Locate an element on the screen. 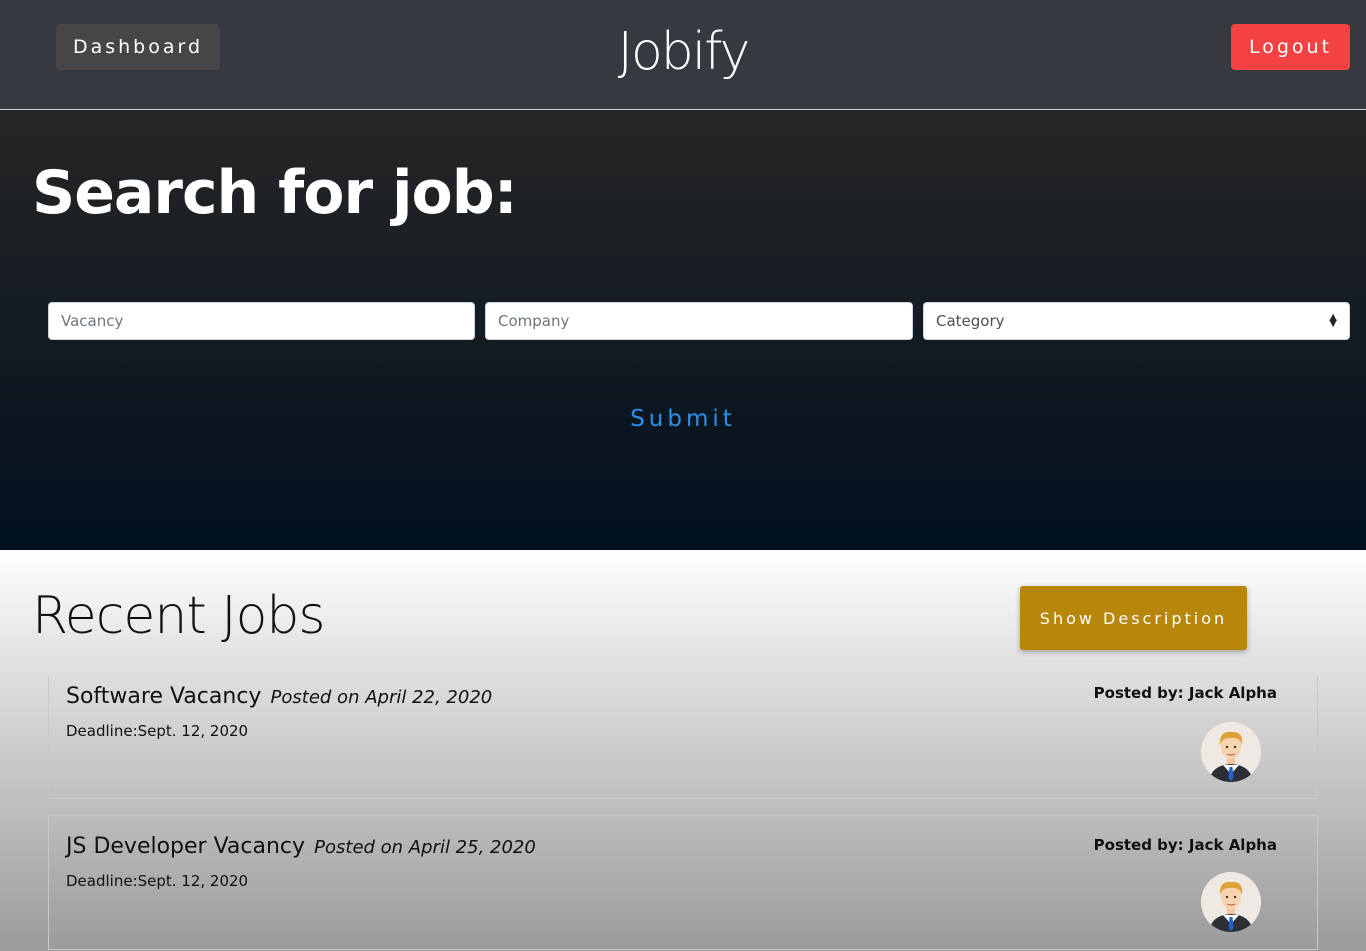 The image size is (1366, 951). submit-button: Submit is located at coordinates (683, 419).